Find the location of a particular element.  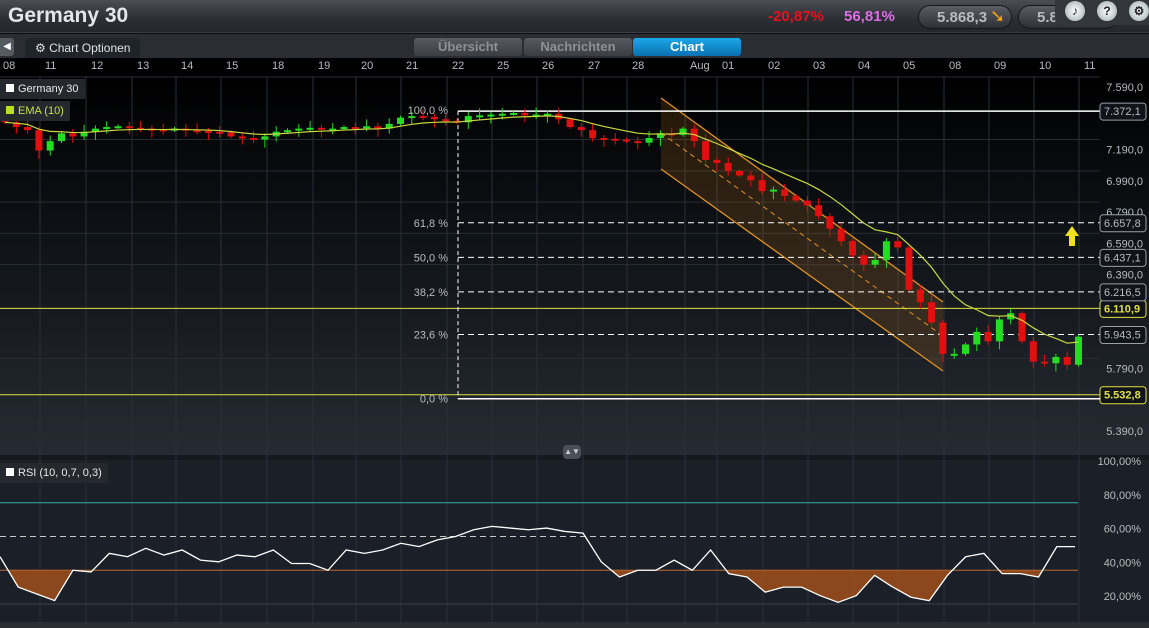

fib-percent-label: 0,0 % is located at coordinates (434, 400).